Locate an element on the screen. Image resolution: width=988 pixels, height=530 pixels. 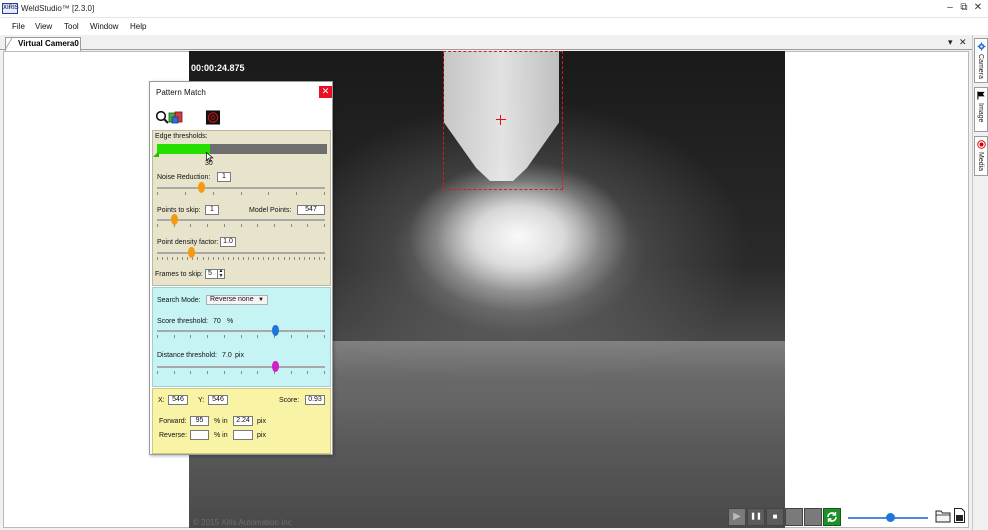
edge-threshold-value: 30 is located at coordinates (209, 163).